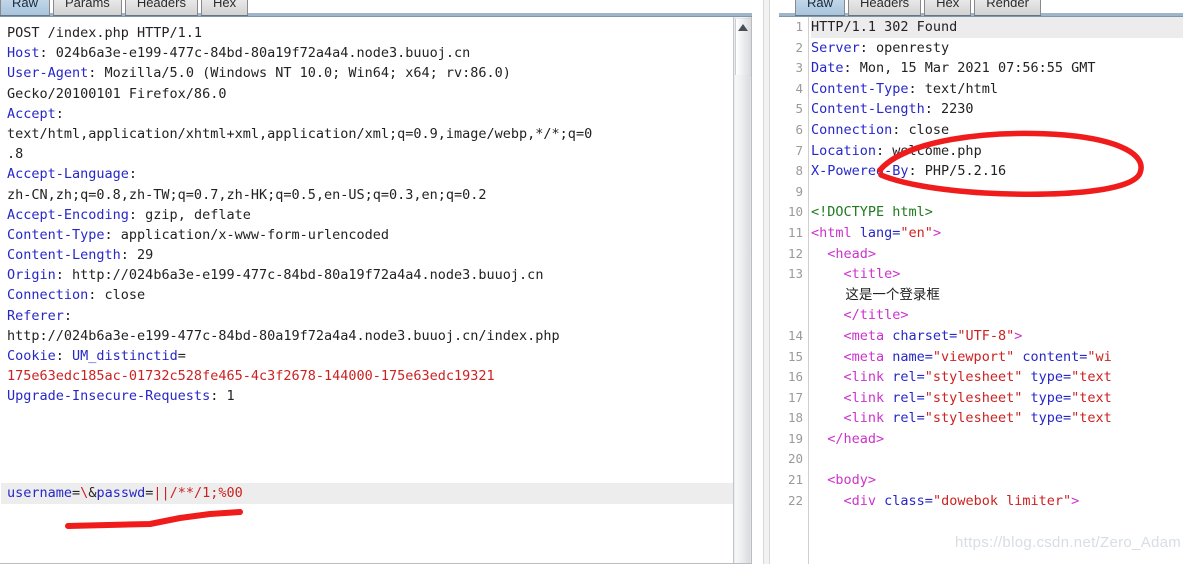  I want to click on request-tabstrip: Raw Params Headers Hex, so click(124, 7).